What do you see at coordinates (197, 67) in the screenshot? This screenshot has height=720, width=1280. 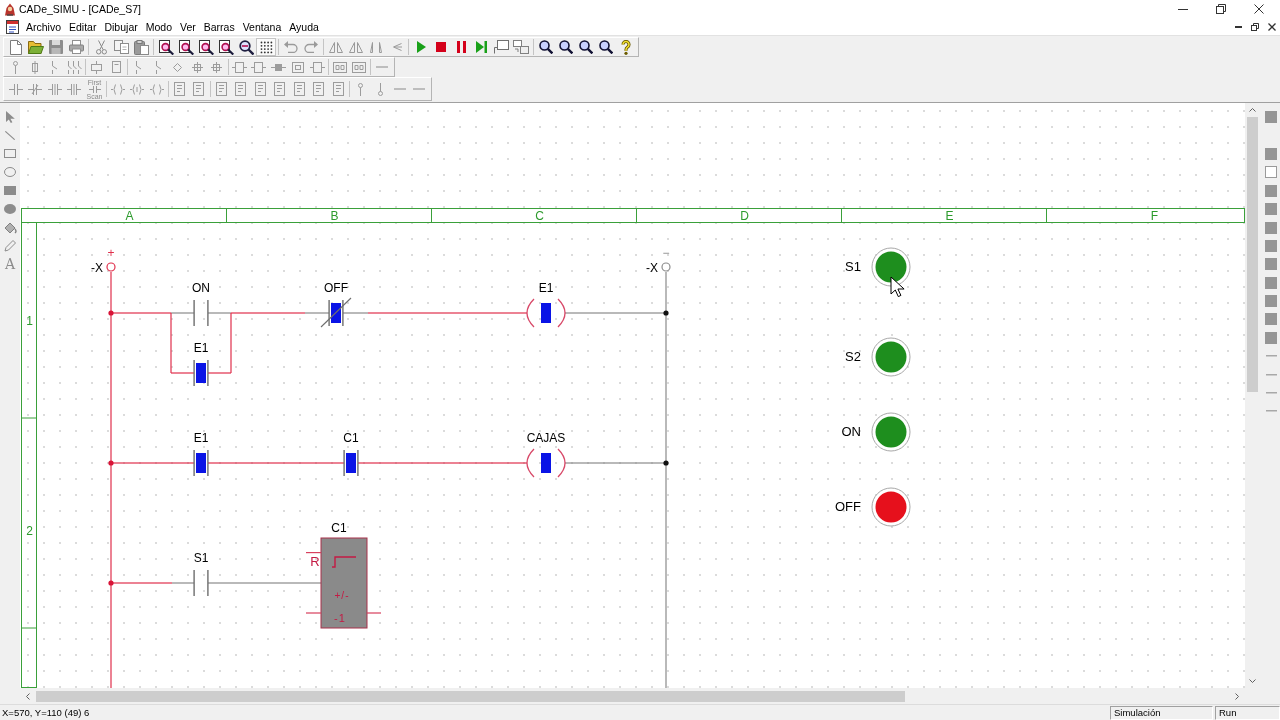 I see `cross-box-icon` at bounding box center [197, 67].